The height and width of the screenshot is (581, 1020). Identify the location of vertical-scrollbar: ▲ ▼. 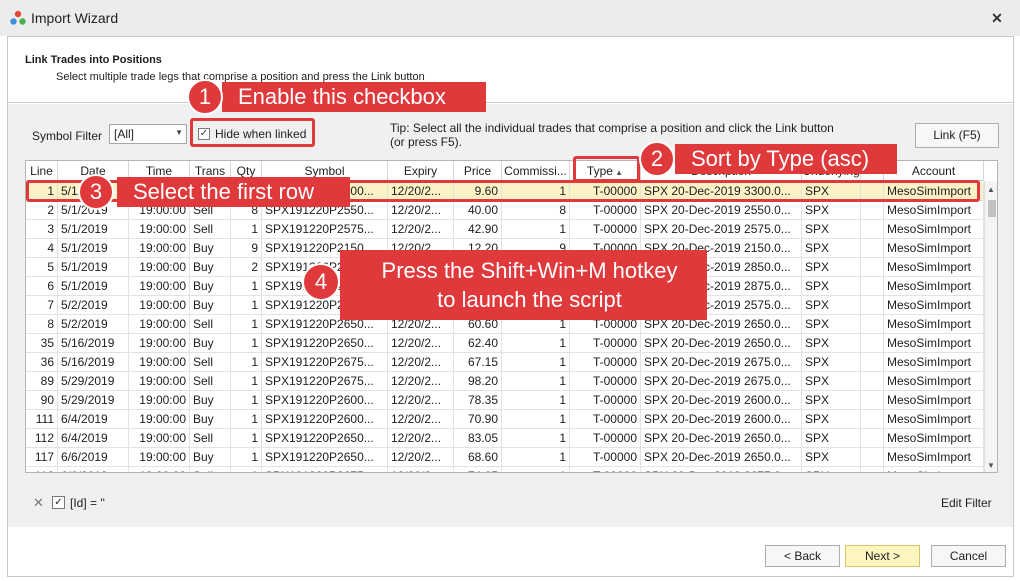
(990, 326).